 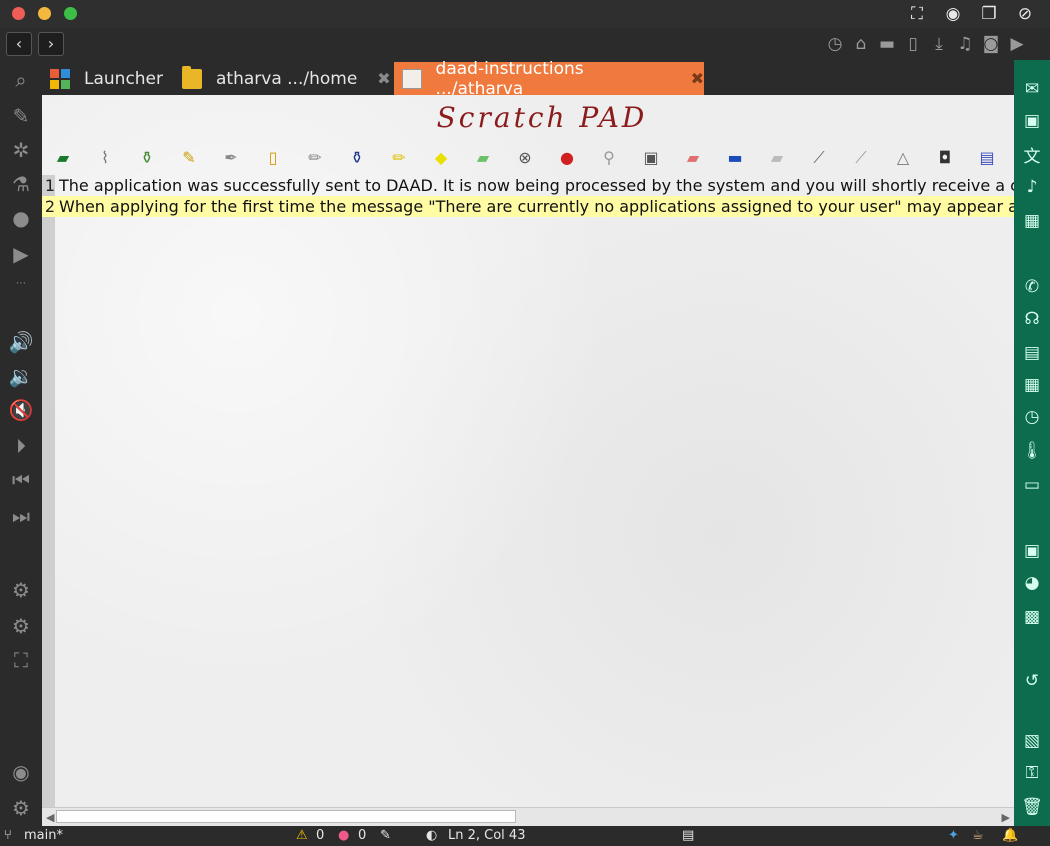 I want to click on tape-icon: ◘, so click(x=945, y=158).